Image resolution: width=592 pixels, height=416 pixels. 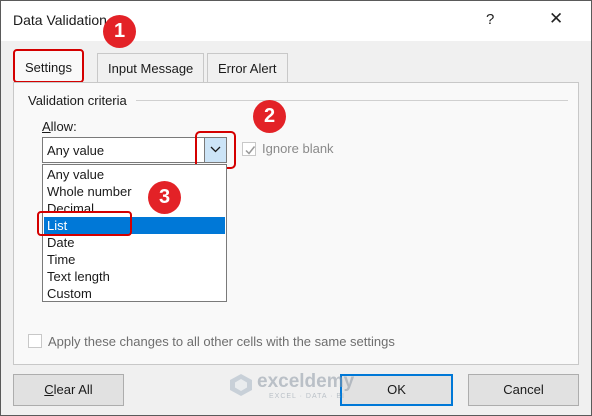 I want to click on list-option-highlight, so click(x=84, y=223).